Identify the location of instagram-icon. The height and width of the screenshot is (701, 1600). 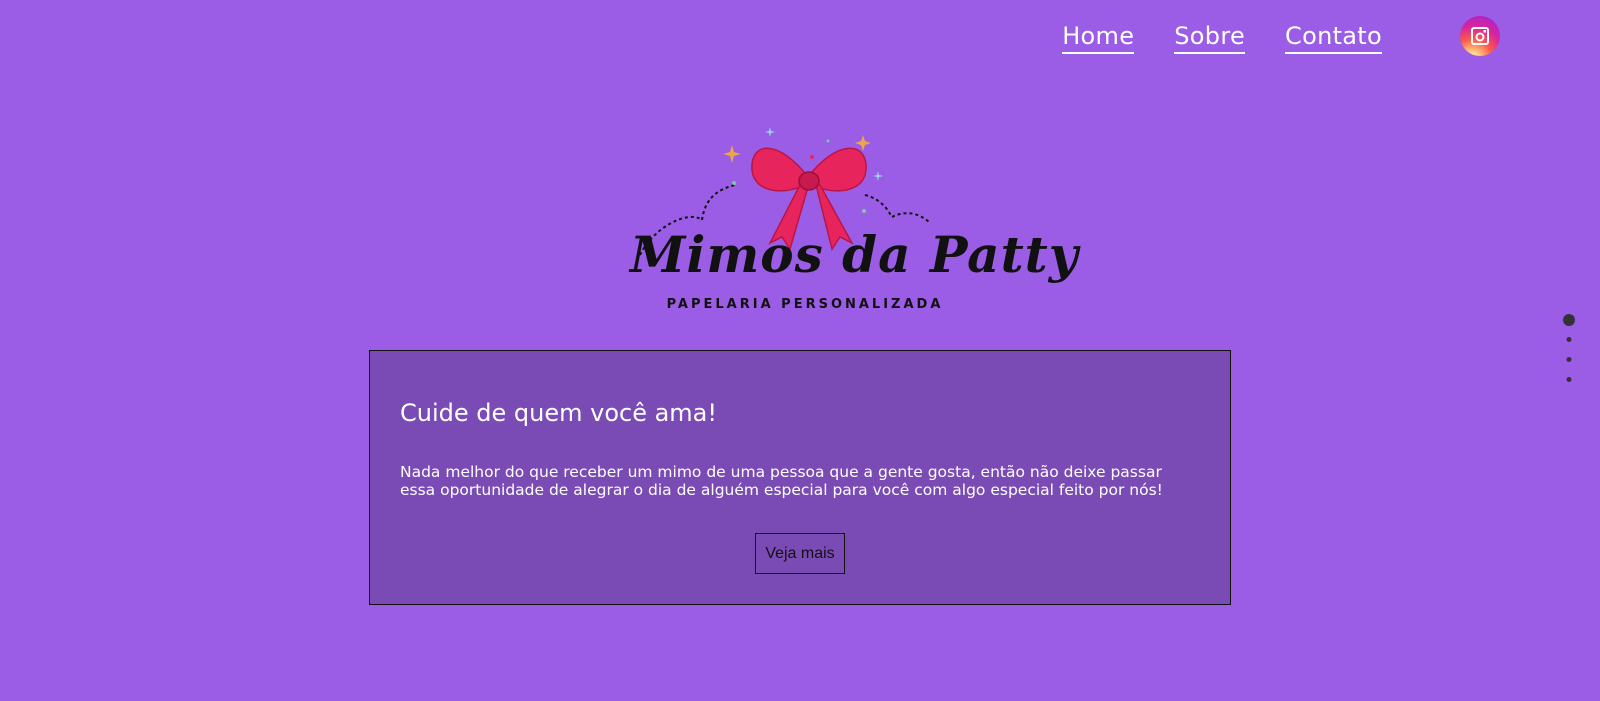
(1480, 36).